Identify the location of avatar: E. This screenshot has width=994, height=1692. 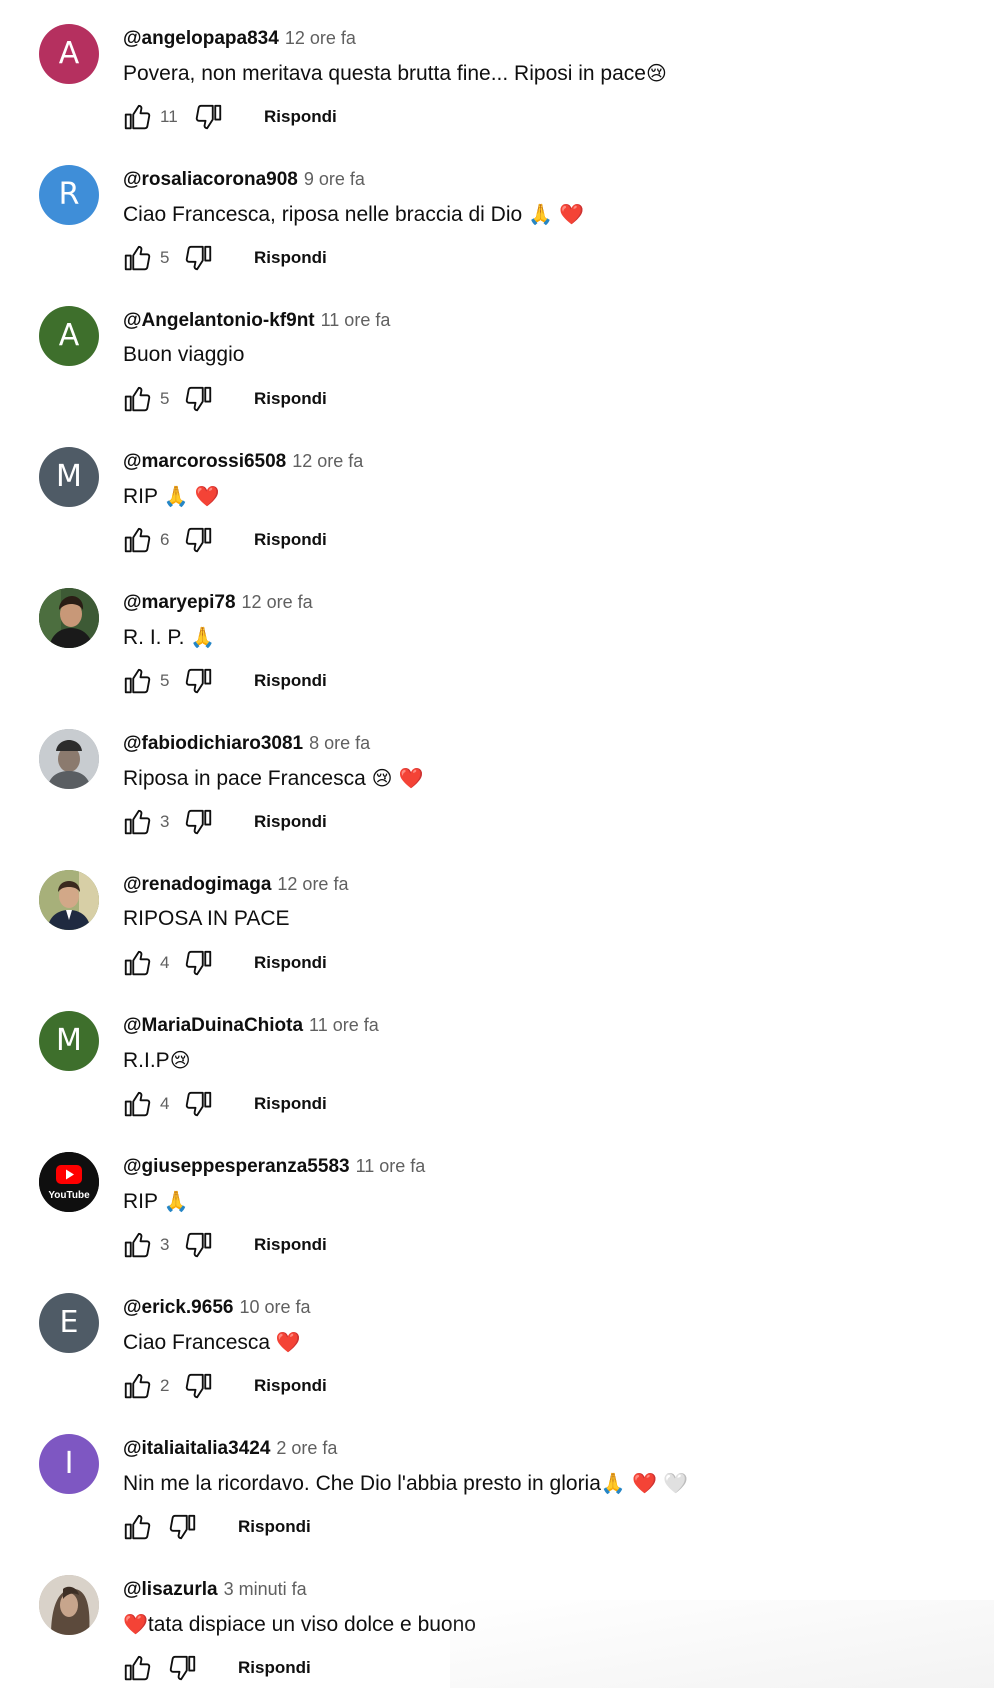
(69, 1323).